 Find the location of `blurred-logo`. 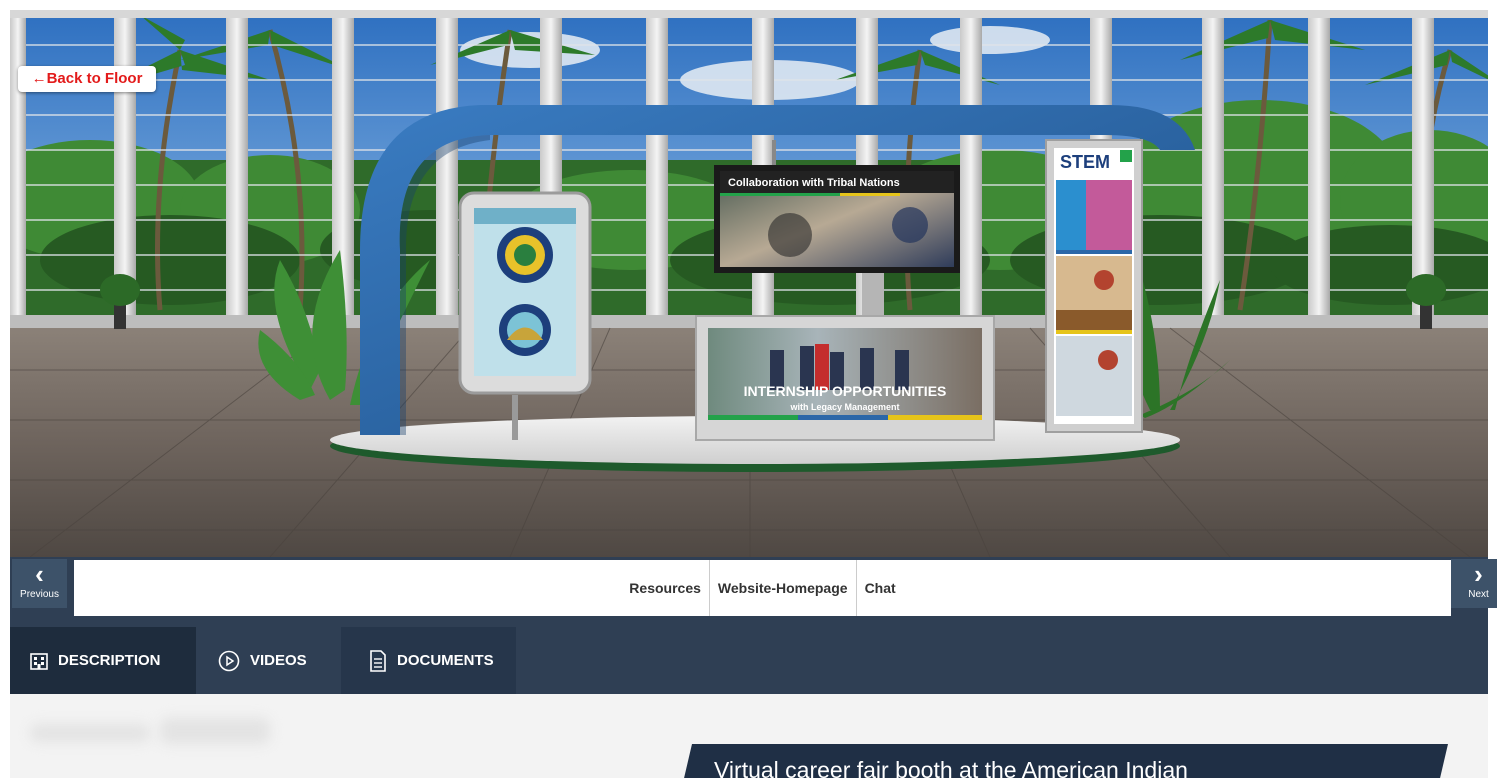

blurred-logo is located at coordinates (215, 731).